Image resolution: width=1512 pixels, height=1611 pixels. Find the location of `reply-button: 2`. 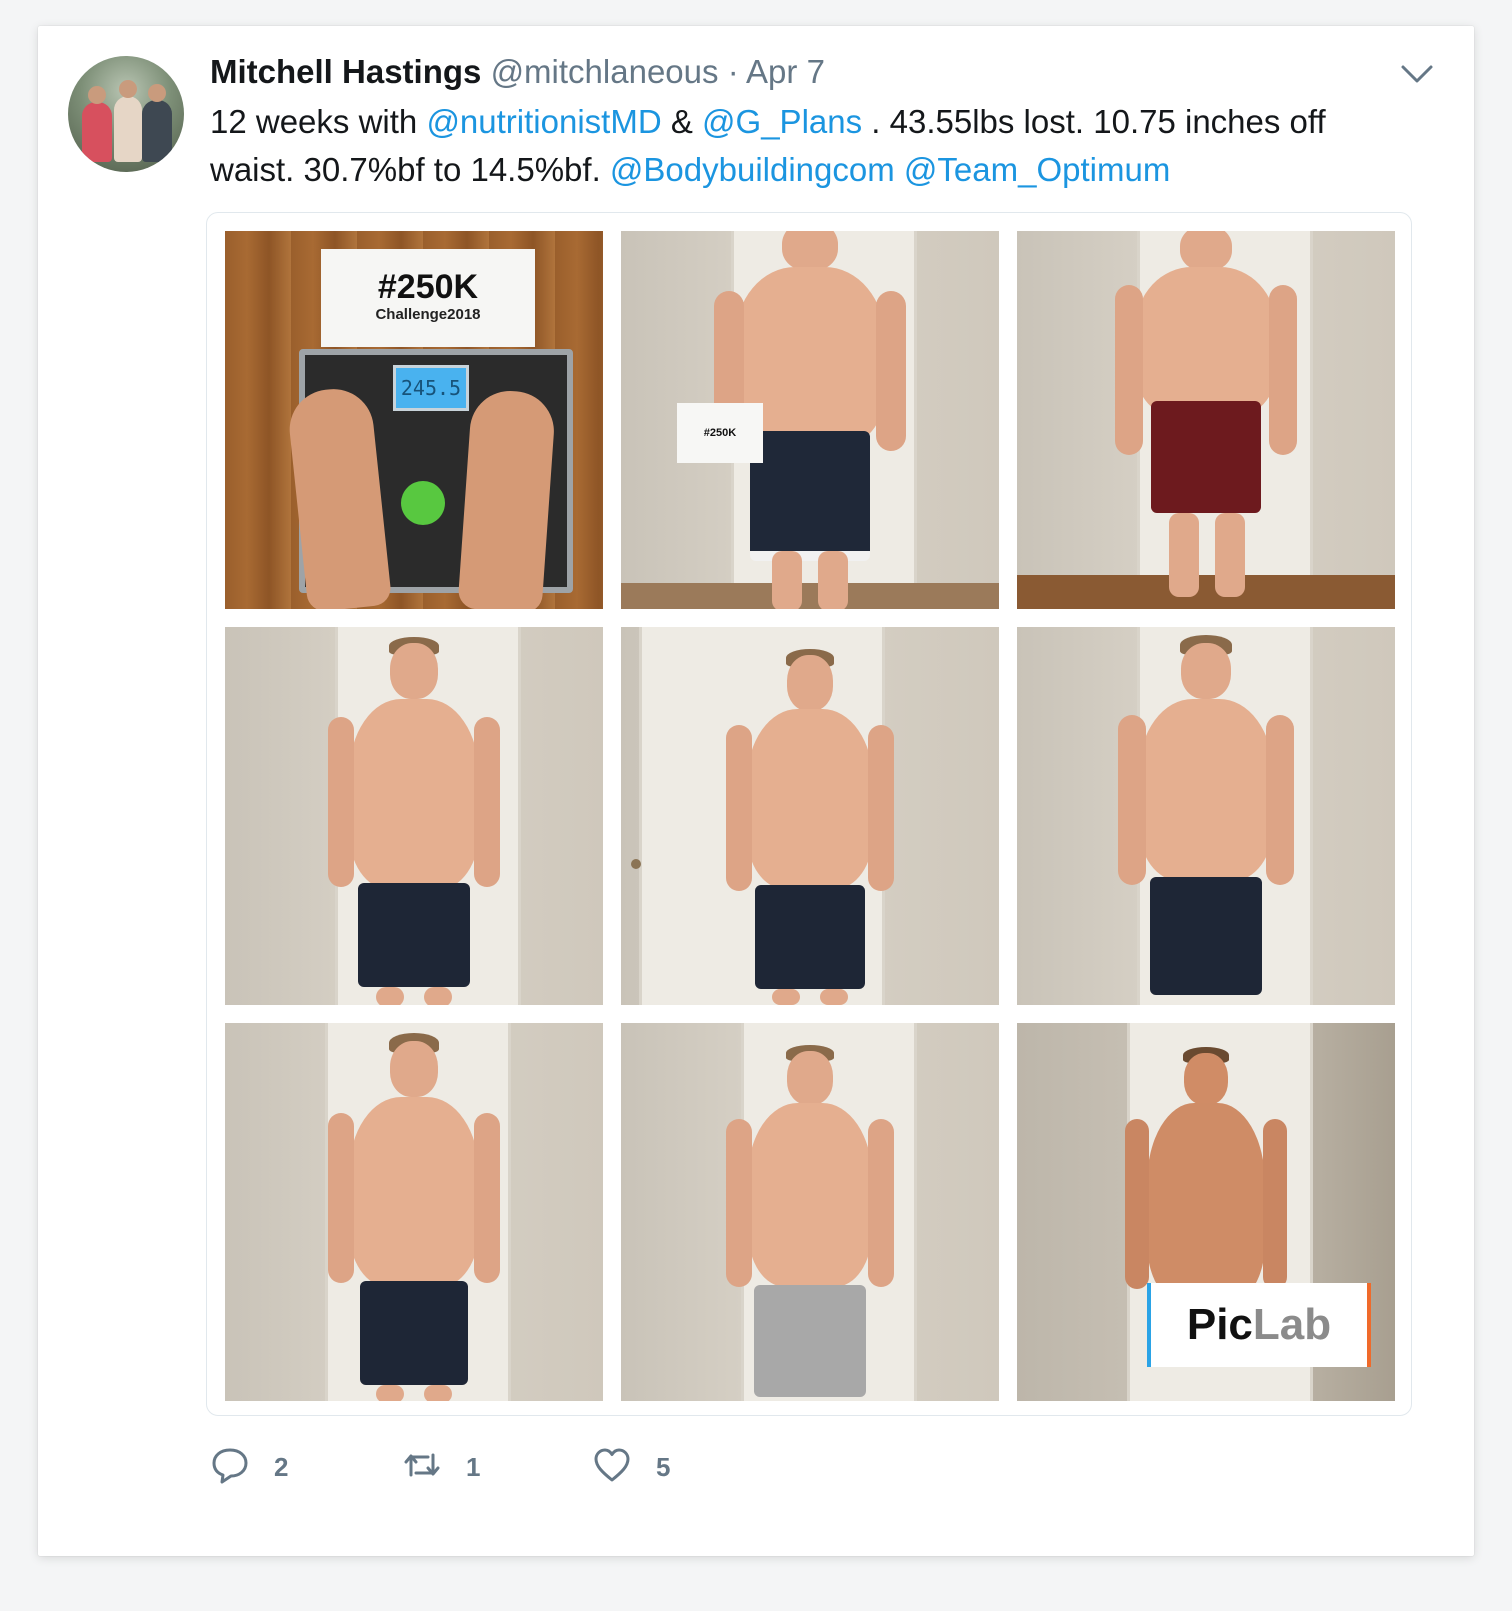

reply-button: 2 is located at coordinates (249, 1467).